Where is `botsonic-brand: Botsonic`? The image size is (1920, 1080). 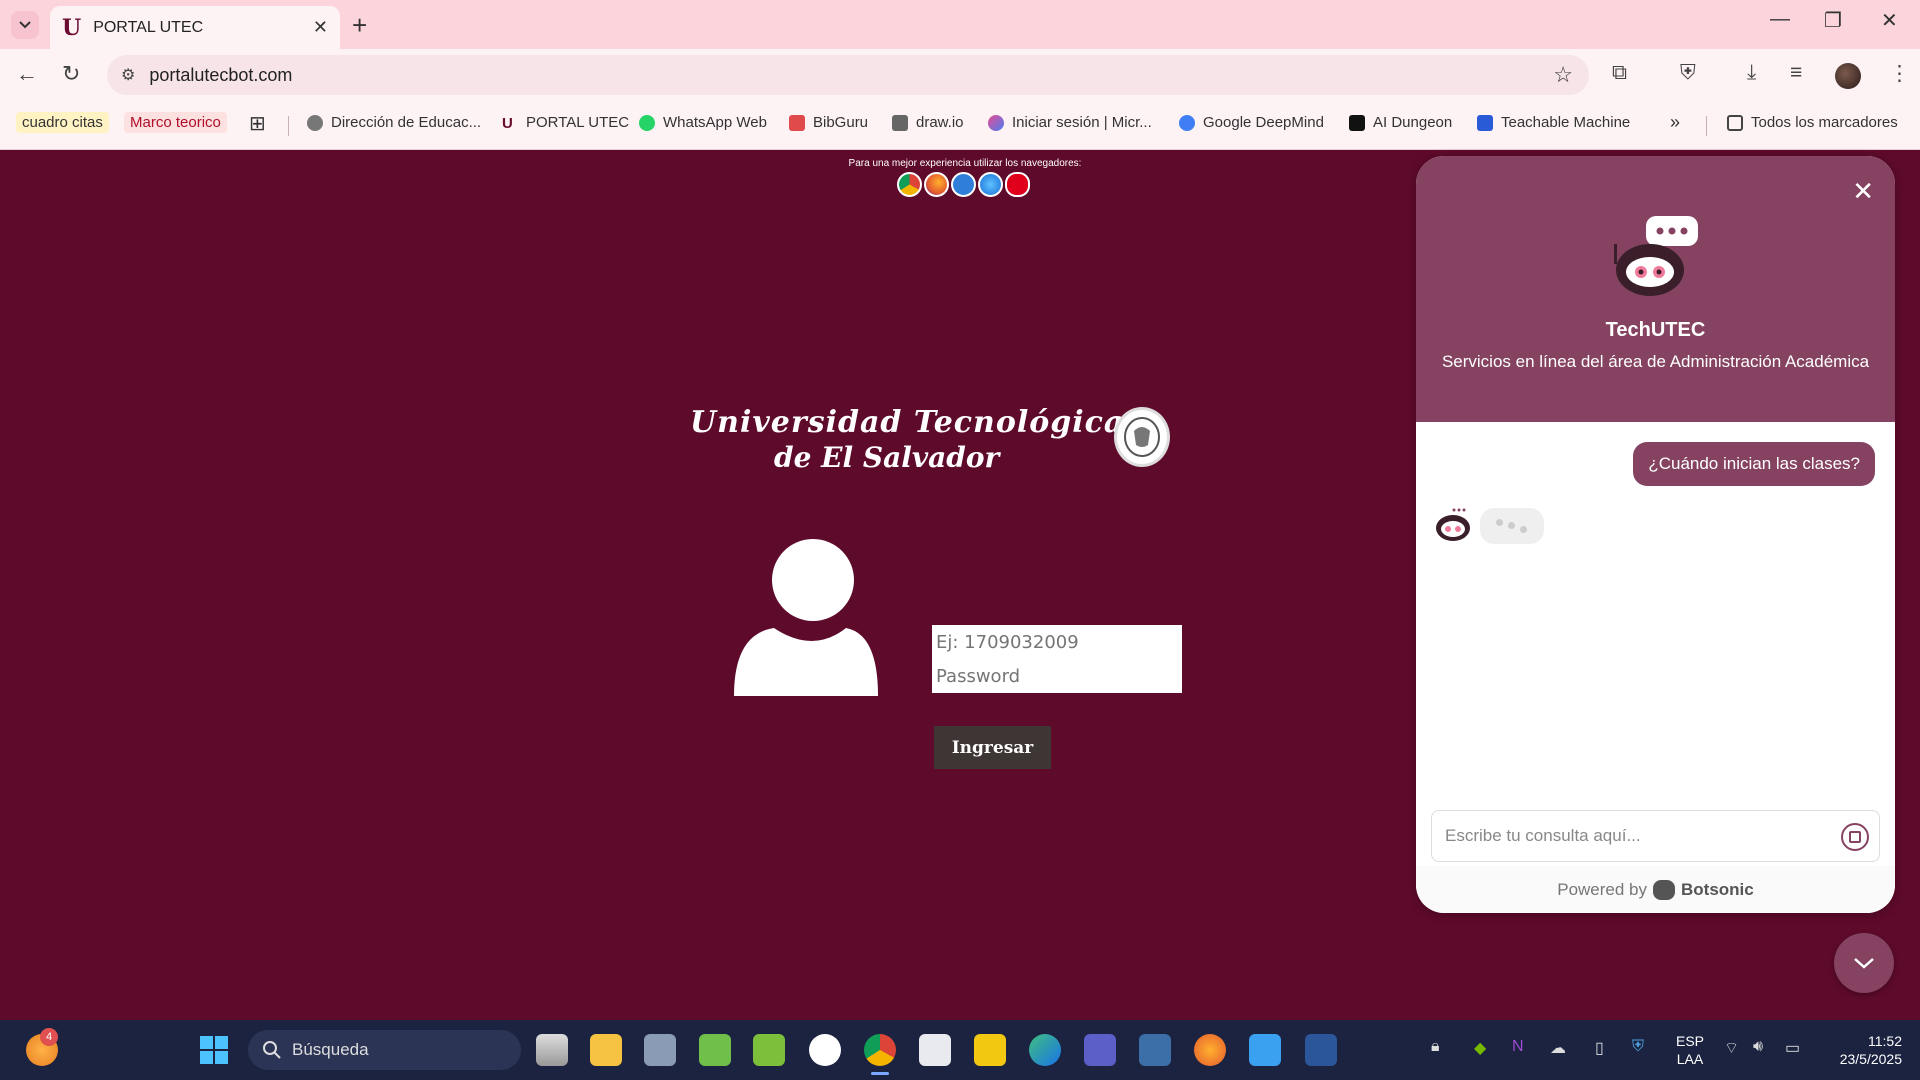 botsonic-brand: Botsonic is located at coordinates (1717, 890).